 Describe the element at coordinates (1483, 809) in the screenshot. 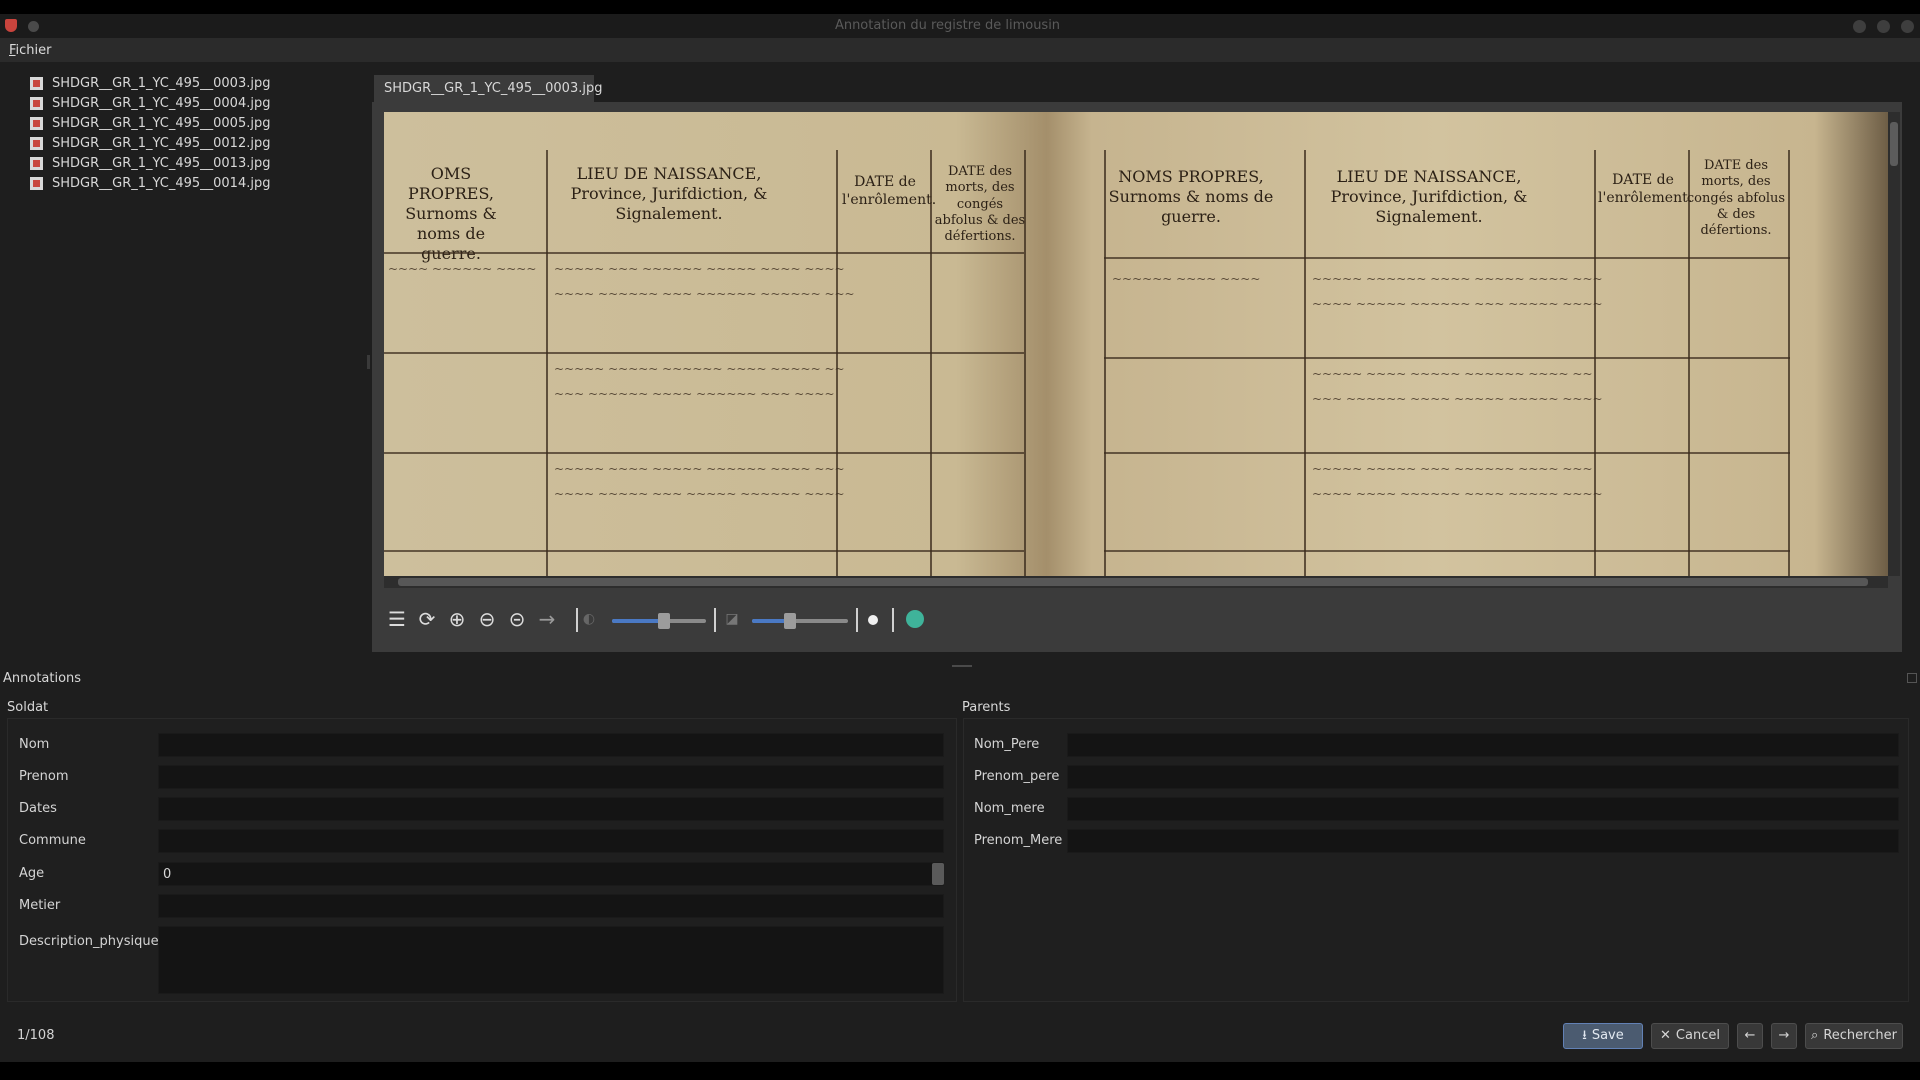

I see `nom-mere-input` at that location.